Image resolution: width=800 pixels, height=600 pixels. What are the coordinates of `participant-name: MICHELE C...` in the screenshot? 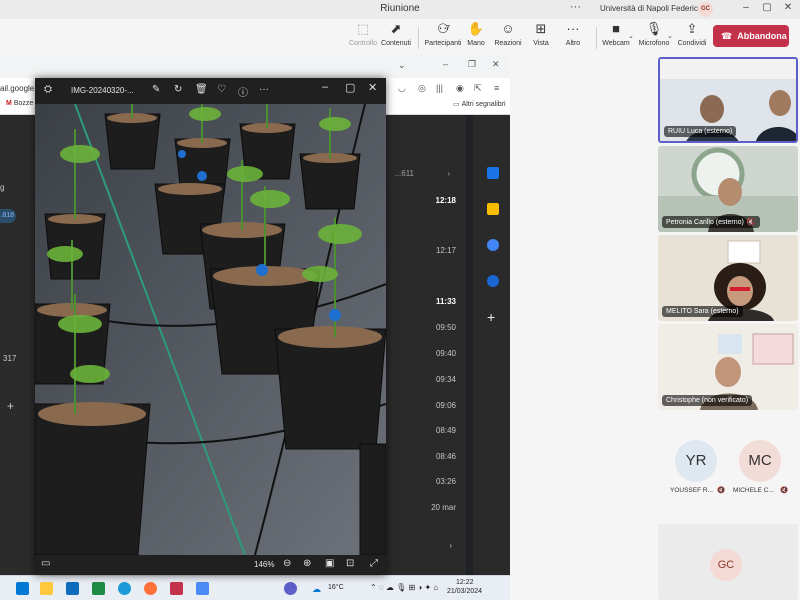 It's located at (753, 490).